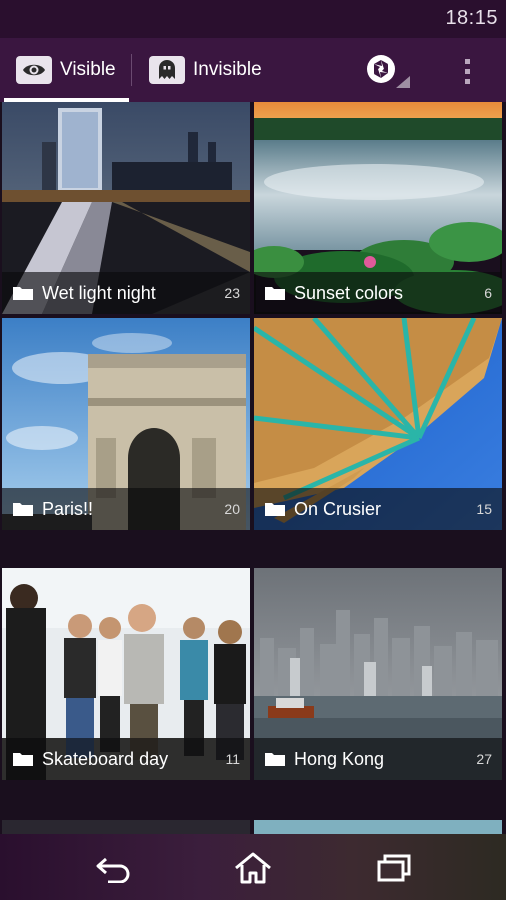 This screenshot has height=900, width=506. I want to click on album-label-bar: On Crusier 15, so click(378, 509).